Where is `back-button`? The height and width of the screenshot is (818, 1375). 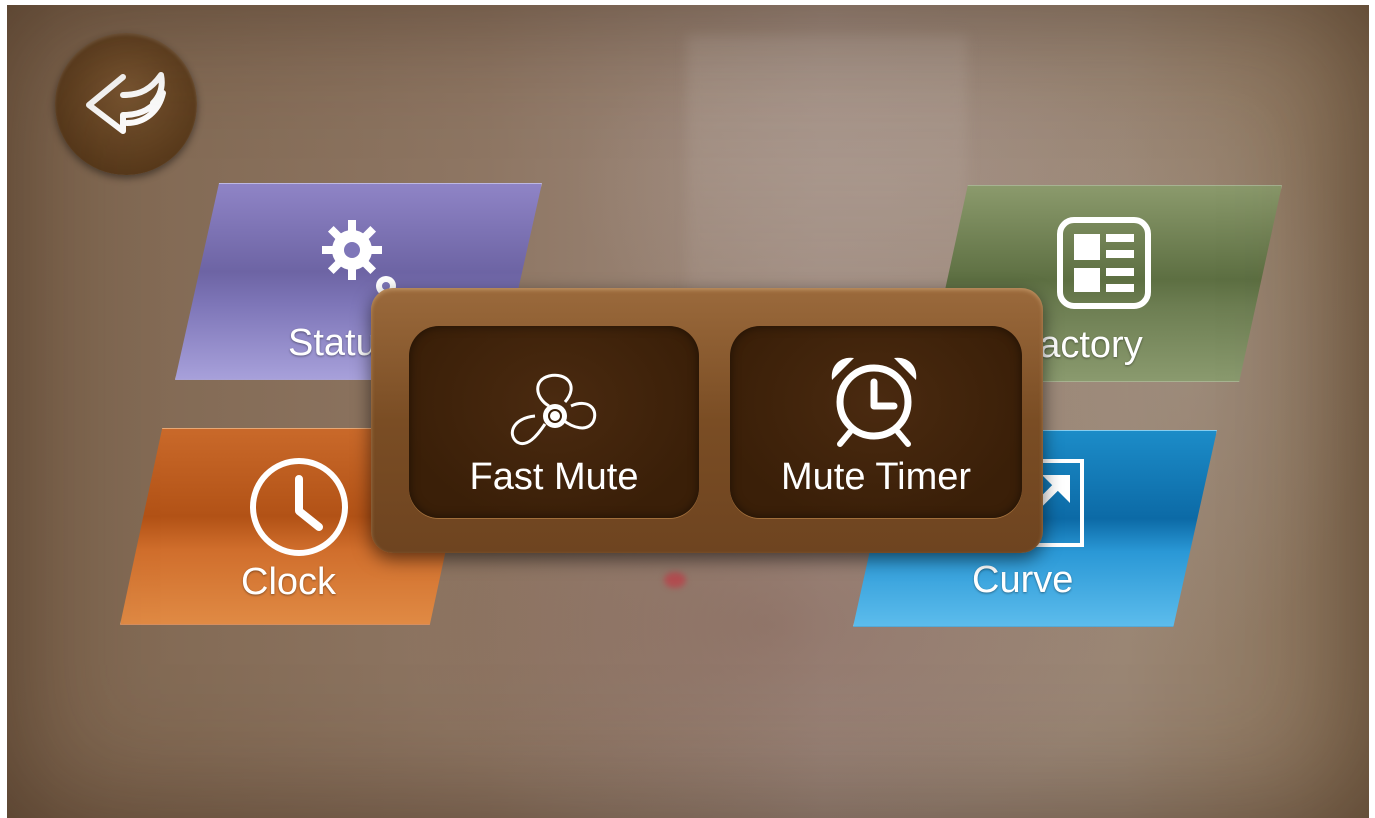
back-button is located at coordinates (126, 104).